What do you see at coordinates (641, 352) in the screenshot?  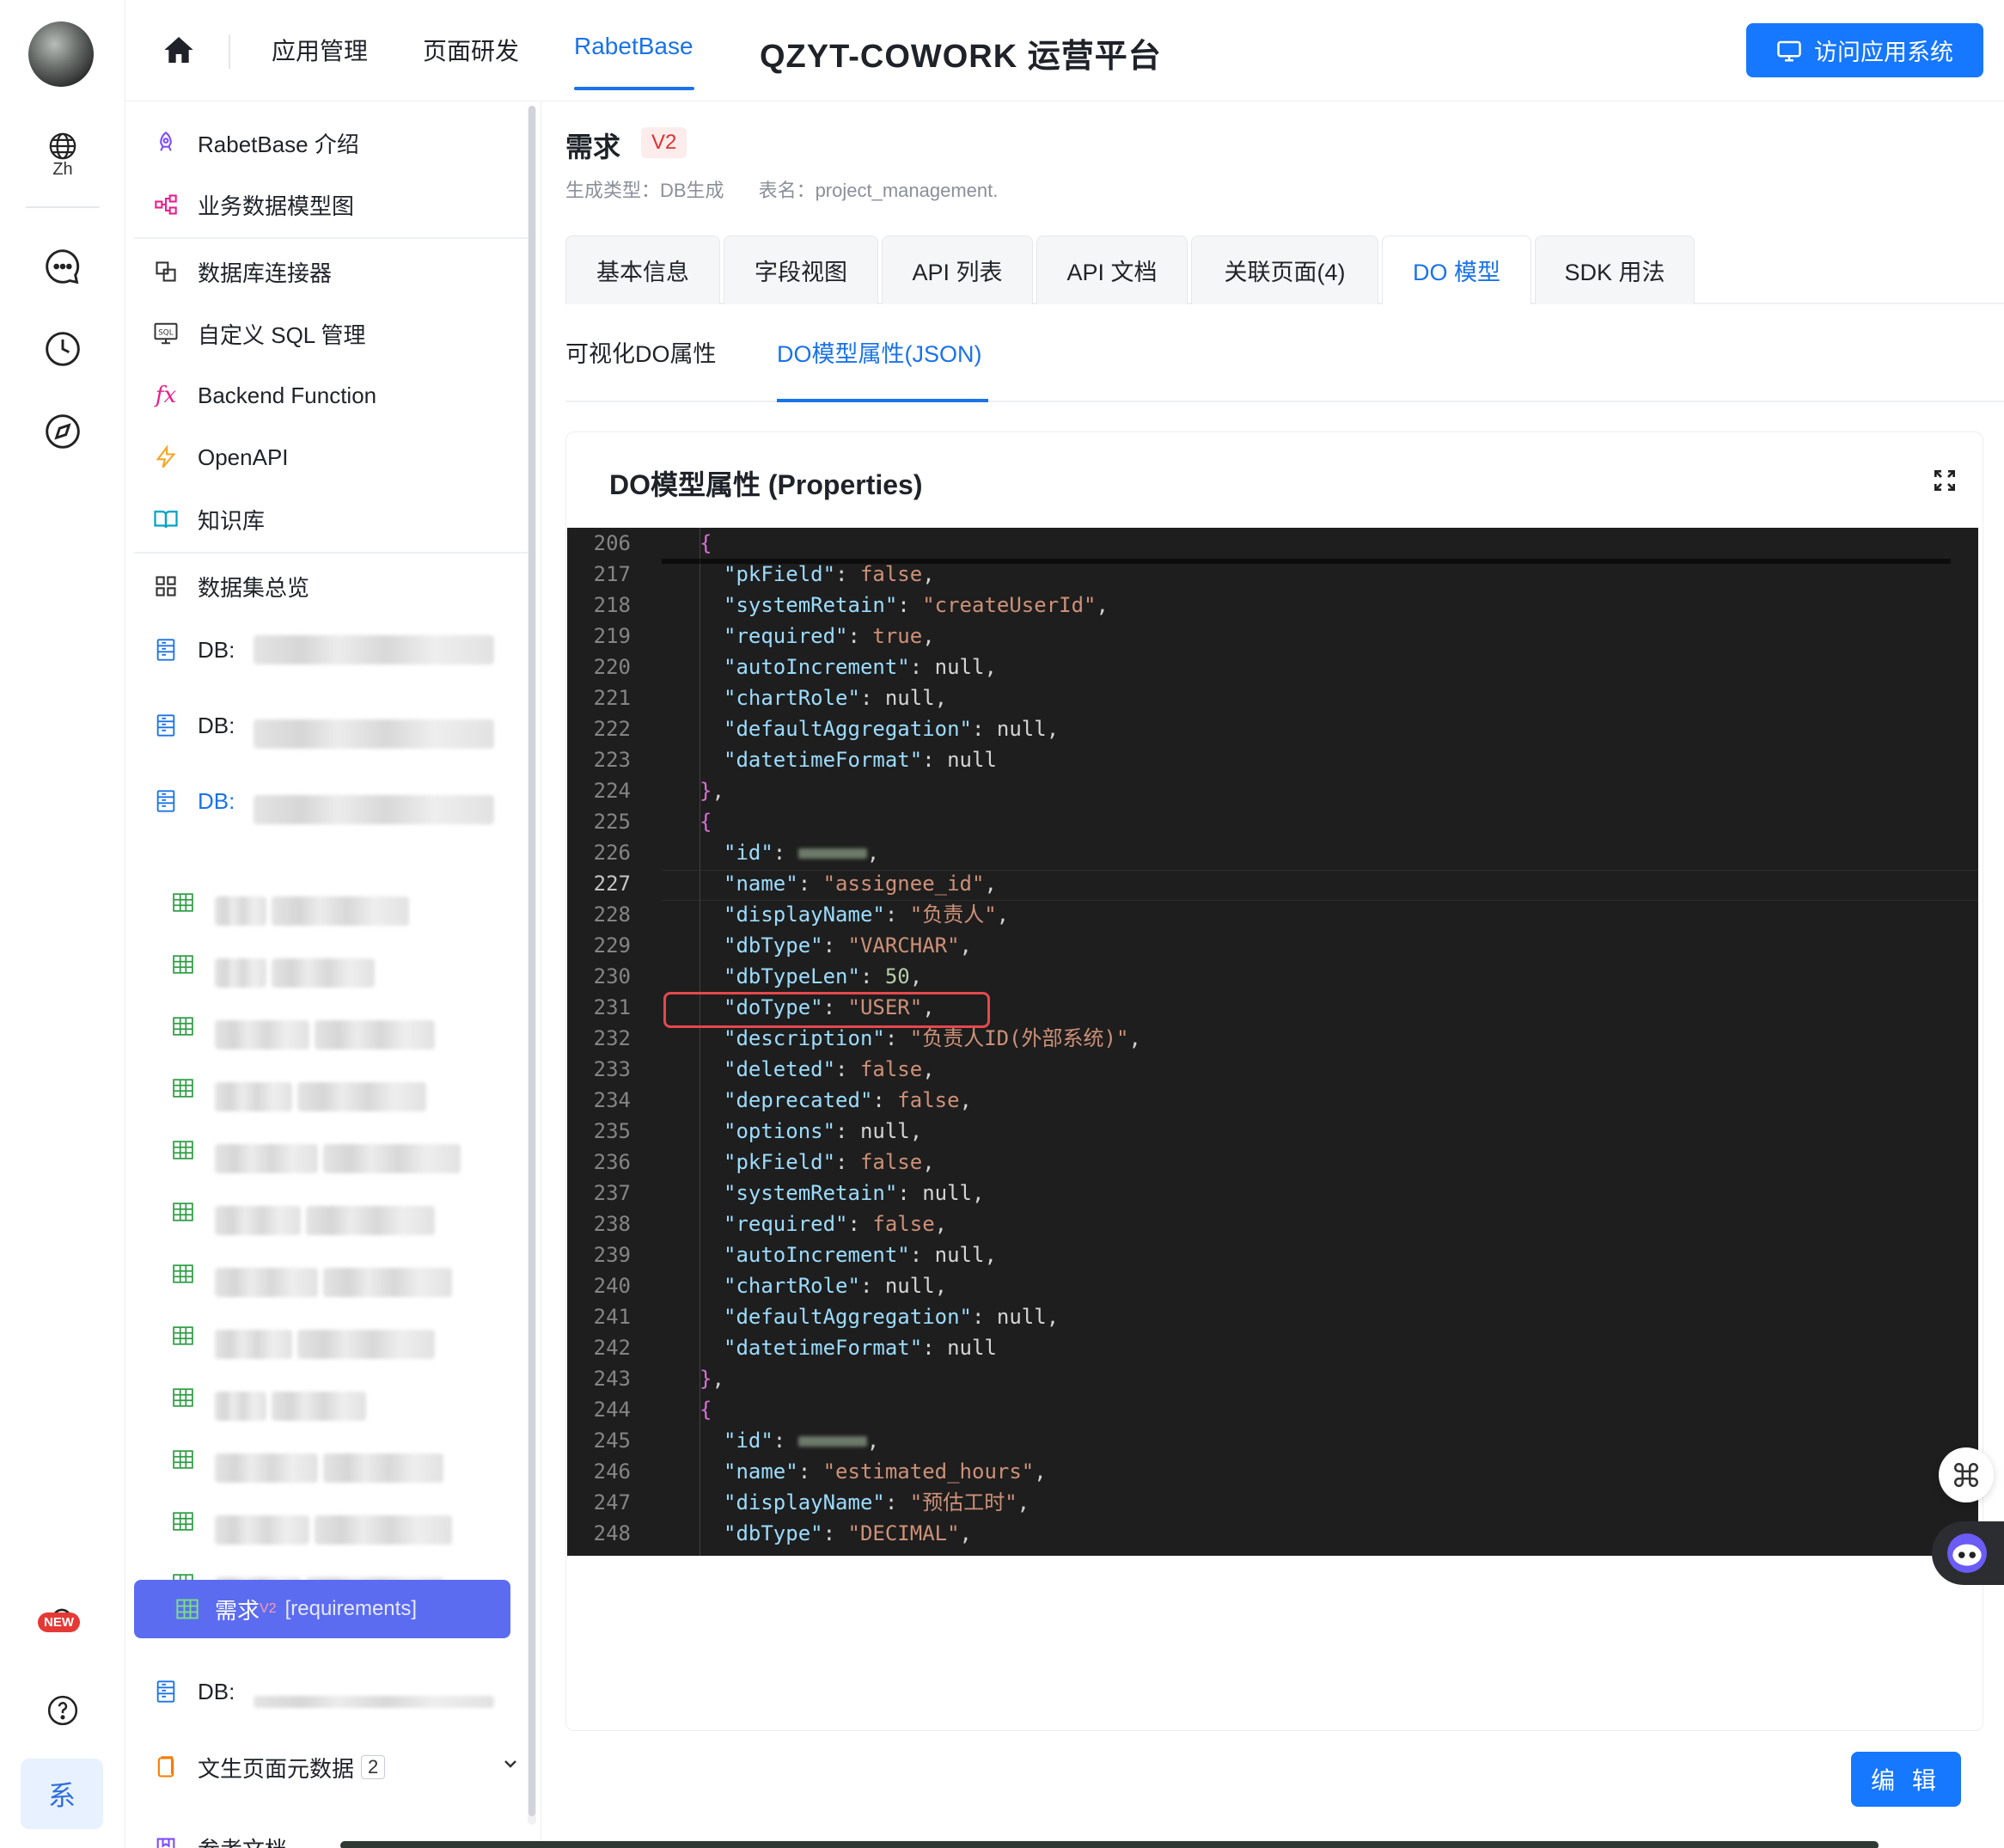 I see `subtab-visual-do: 可视化DO属性` at bounding box center [641, 352].